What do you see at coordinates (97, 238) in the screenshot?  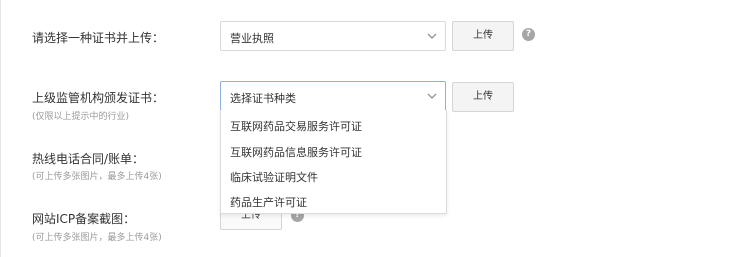 I see `icp-hint: (可上传多张图片，最多上传4张)` at bounding box center [97, 238].